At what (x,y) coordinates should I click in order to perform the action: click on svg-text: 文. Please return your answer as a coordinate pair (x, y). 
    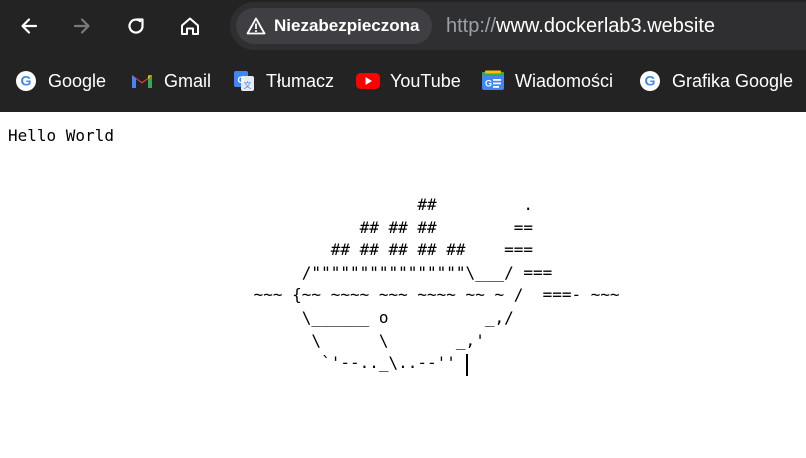
    Looking at the image, I should click on (248, 85).